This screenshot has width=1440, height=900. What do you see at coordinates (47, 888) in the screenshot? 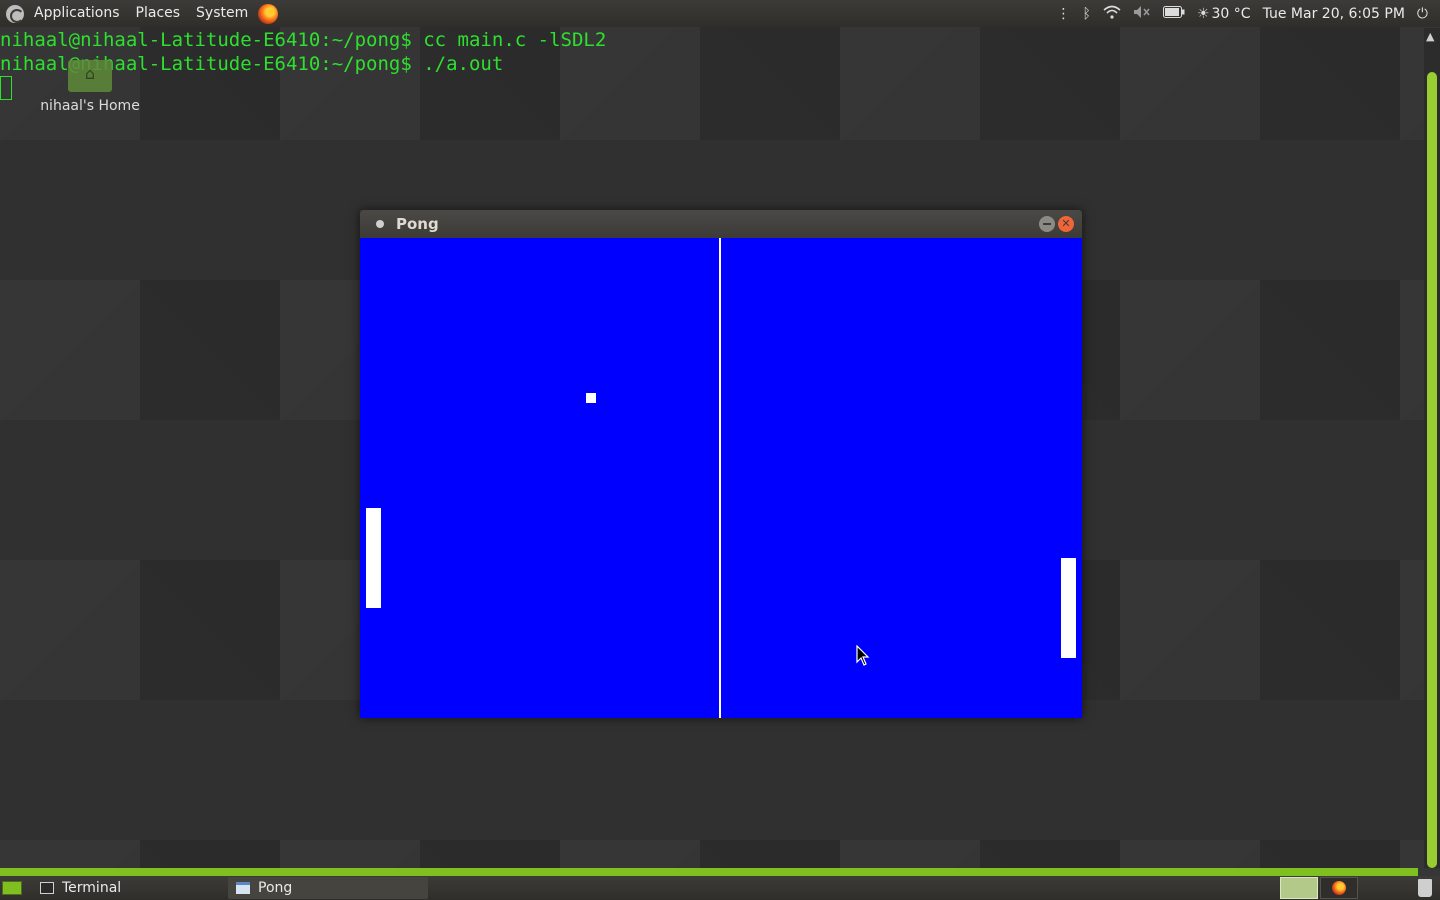
I see `terminal-icon` at bounding box center [47, 888].